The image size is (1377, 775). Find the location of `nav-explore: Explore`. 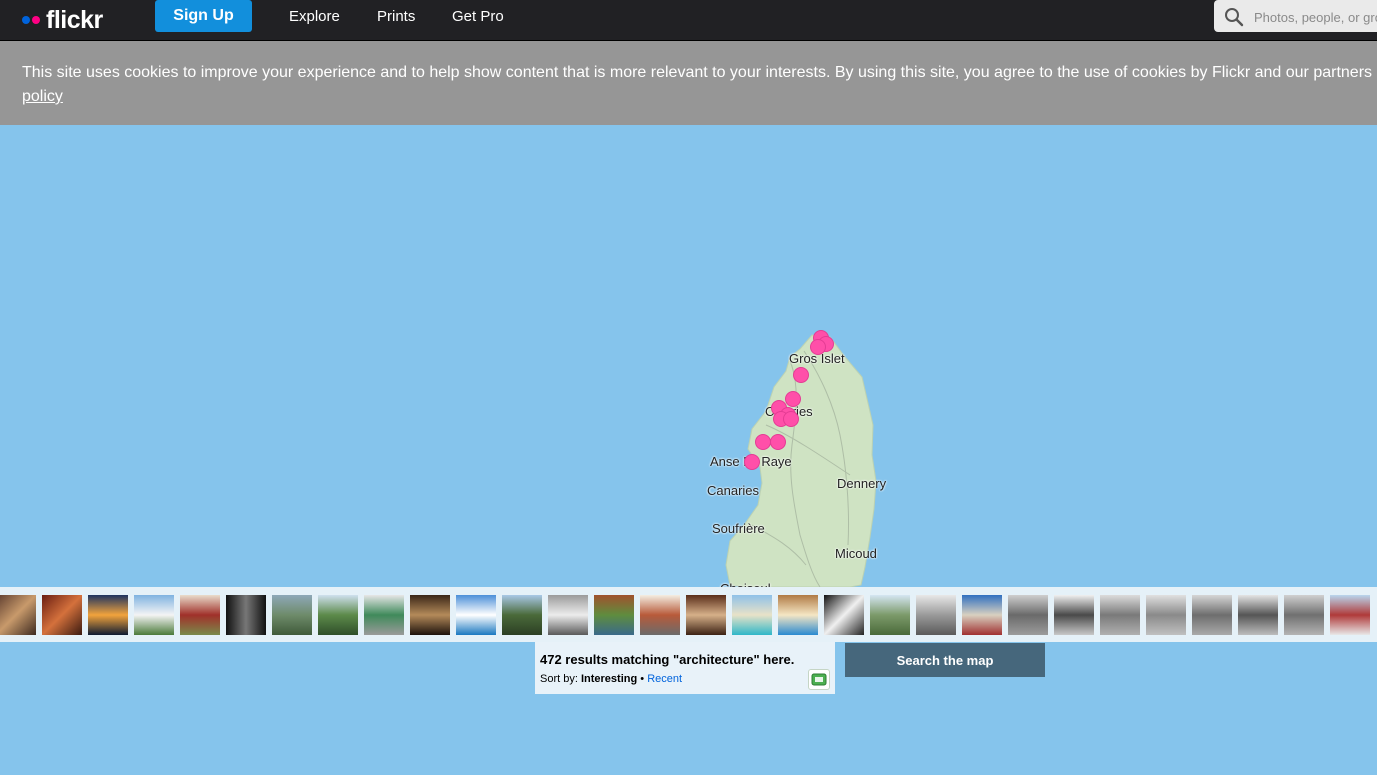

nav-explore: Explore is located at coordinates (314, 16).